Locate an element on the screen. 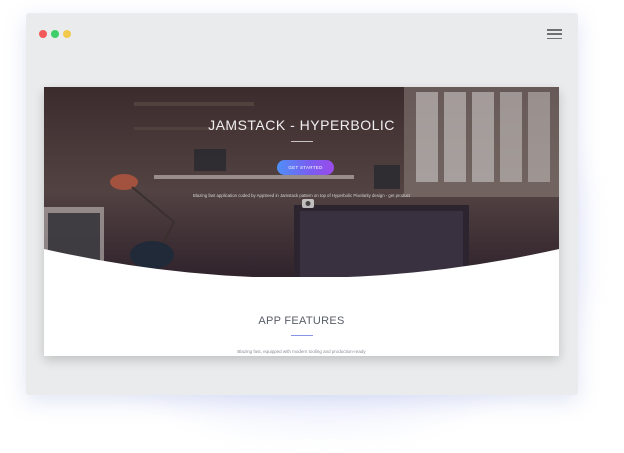 This screenshot has width=624, height=453. minimize-dot-icon is located at coordinates (55, 34).